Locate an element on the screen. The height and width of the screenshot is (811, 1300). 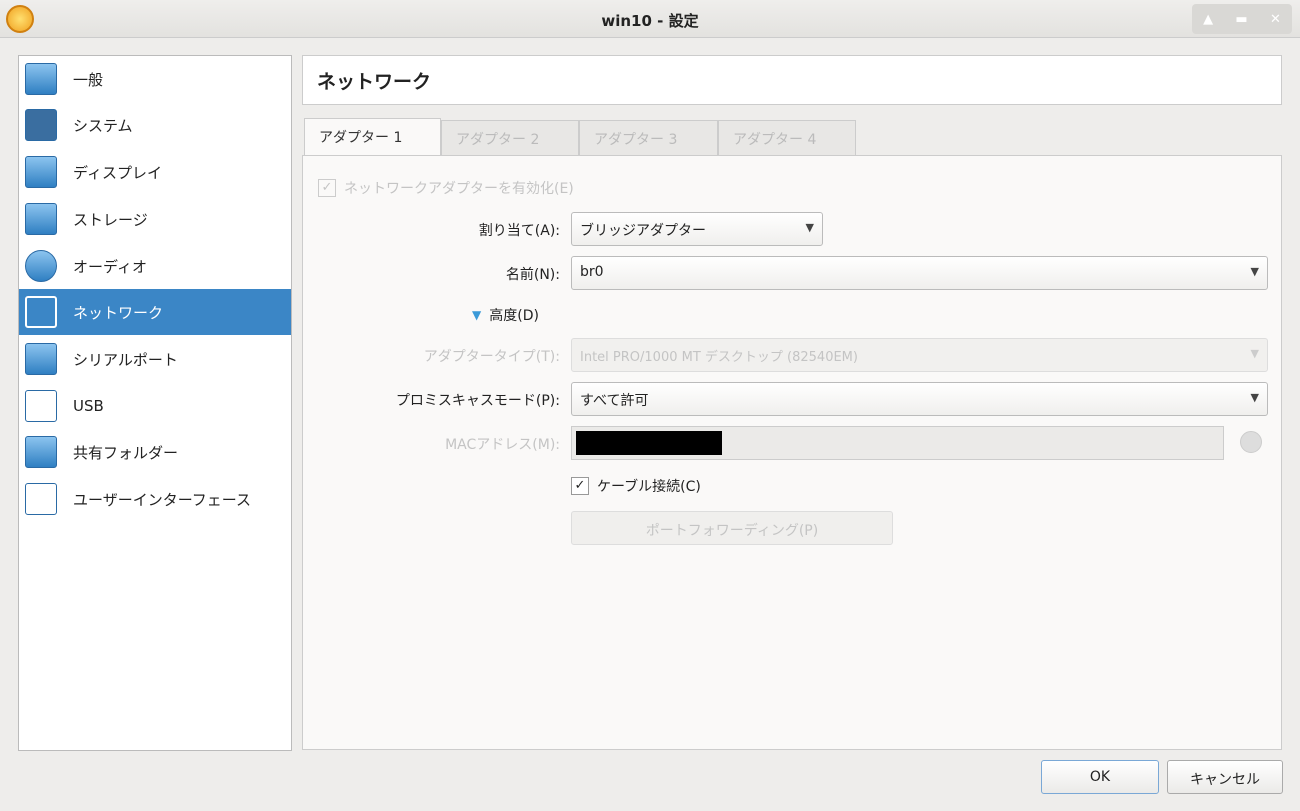
tab-adapter-3: アダプター 3 is located at coordinates (648, 138).